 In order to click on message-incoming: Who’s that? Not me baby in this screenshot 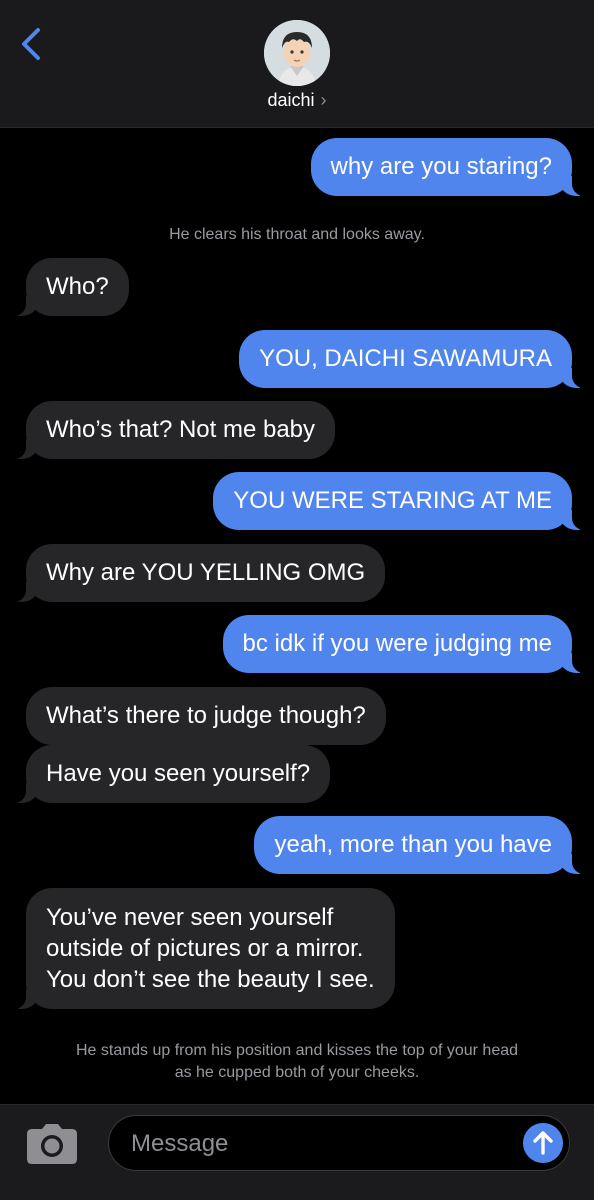, I will do `click(170, 430)`.